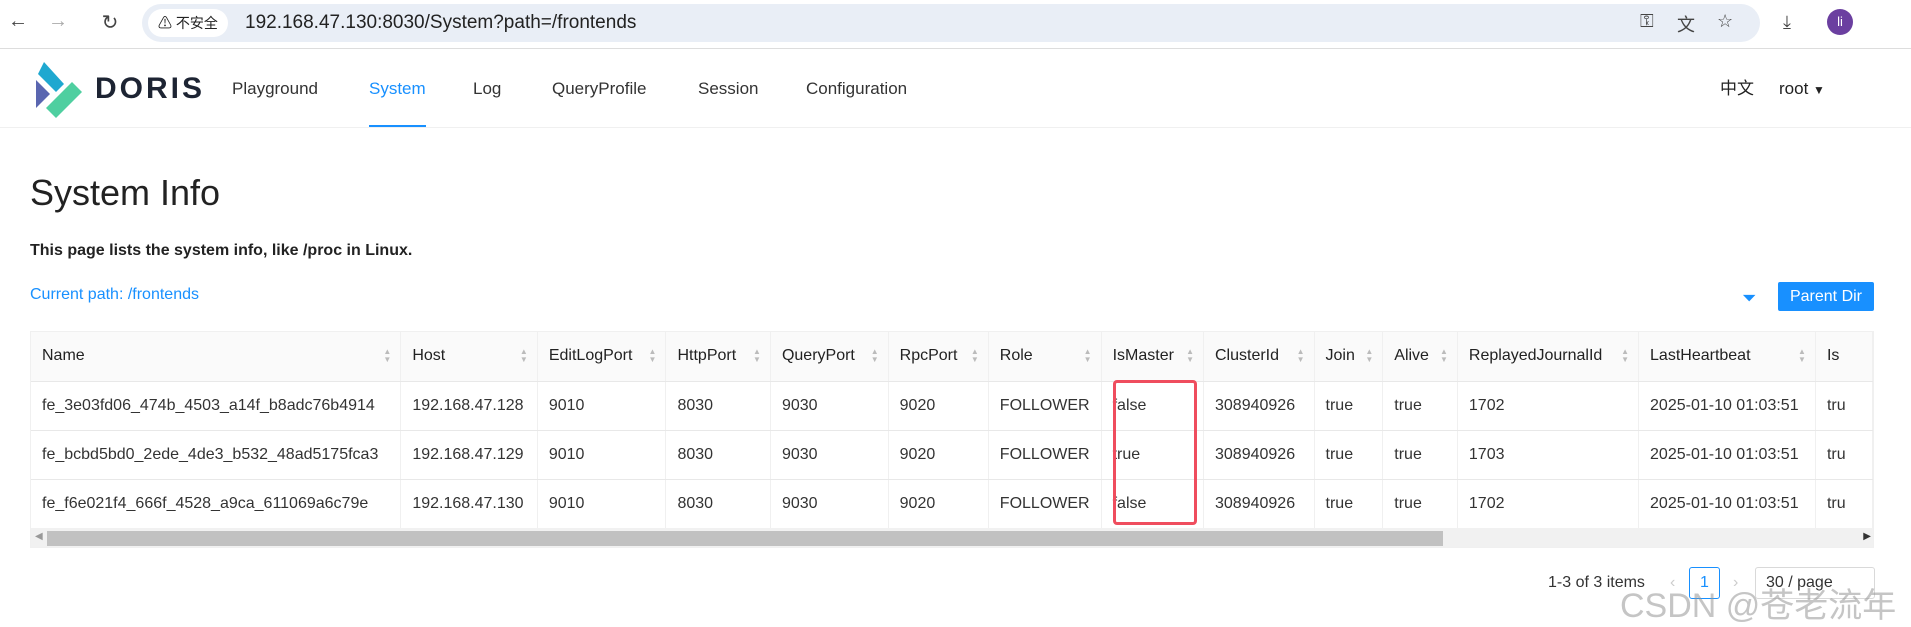 This screenshot has width=1911, height=627. What do you see at coordinates (39, 536) in the screenshot?
I see `scroll-left-icon: ◀` at bounding box center [39, 536].